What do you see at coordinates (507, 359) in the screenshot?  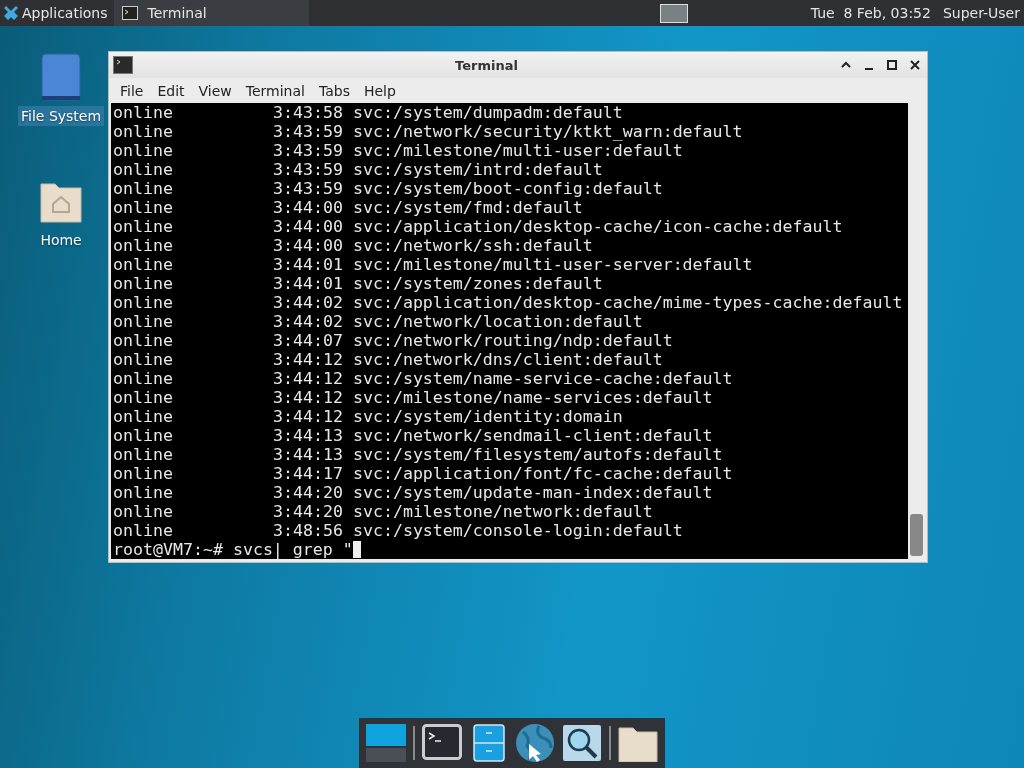 I see `service-name: svc:/network/dns/client:default` at bounding box center [507, 359].